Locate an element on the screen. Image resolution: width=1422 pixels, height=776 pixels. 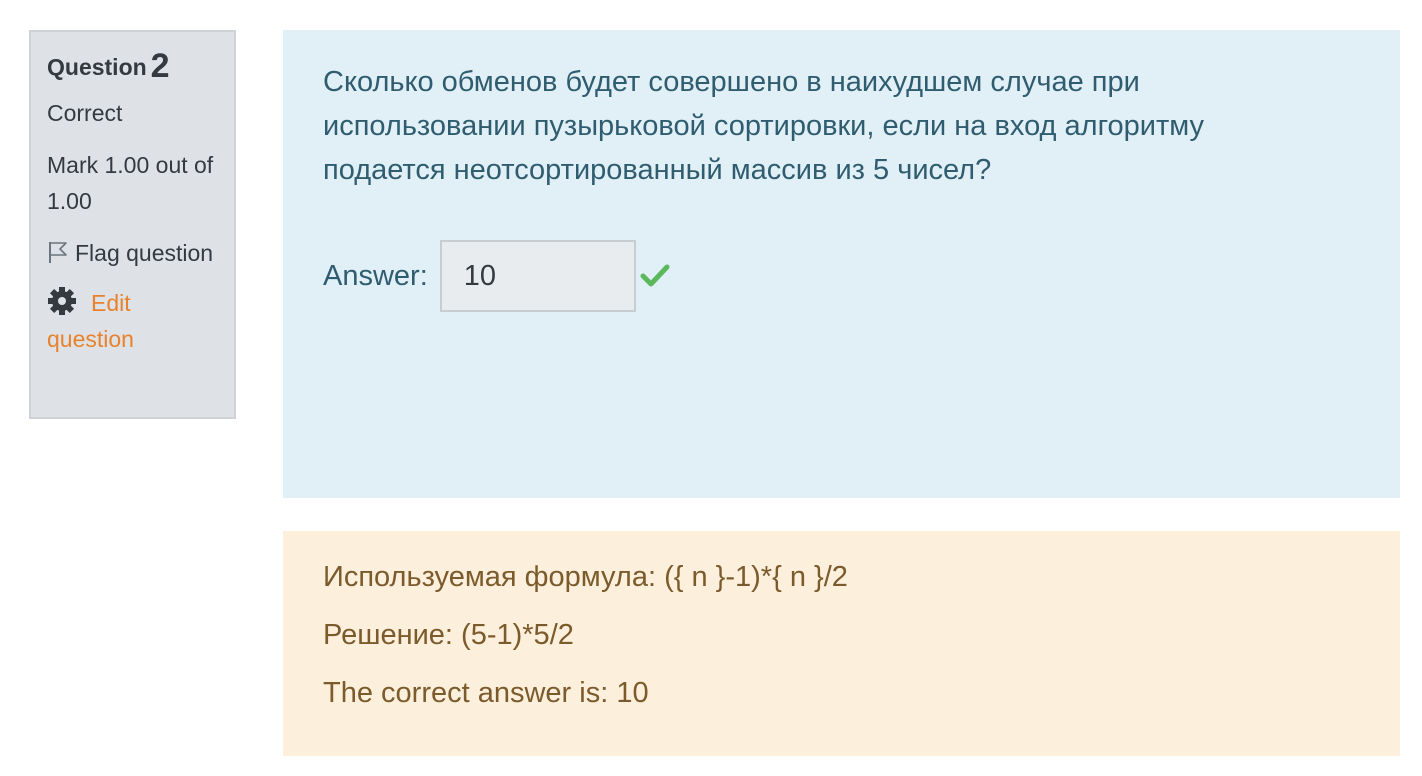
question-grade: Mark 1.00 out of 1.00 is located at coordinates (130, 183).